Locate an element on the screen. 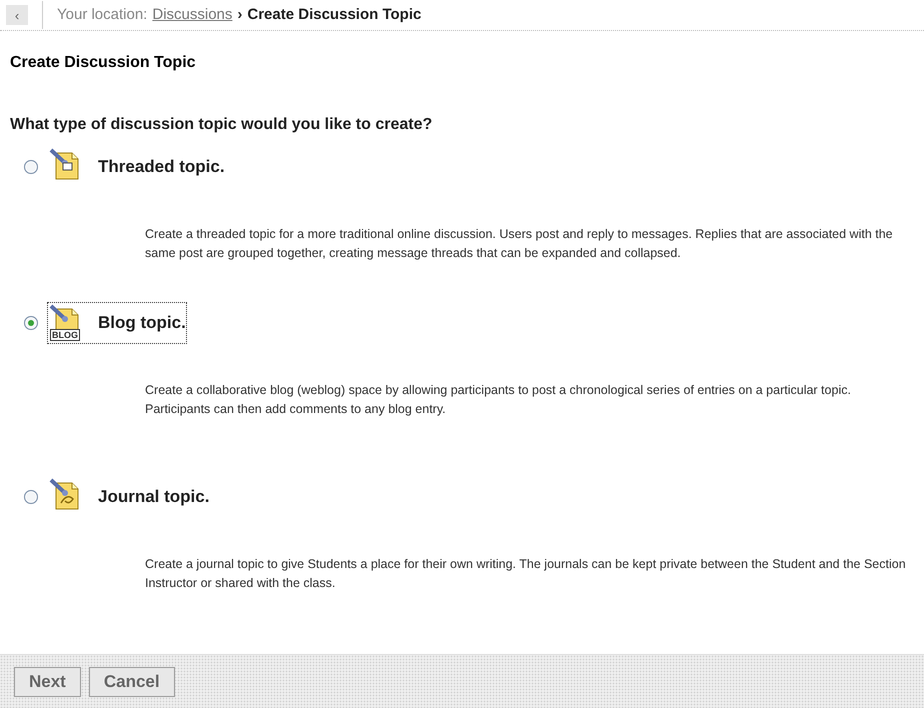 The height and width of the screenshot is (708, 924). blog-badge: BLOG is located at coordinates (65, 335).